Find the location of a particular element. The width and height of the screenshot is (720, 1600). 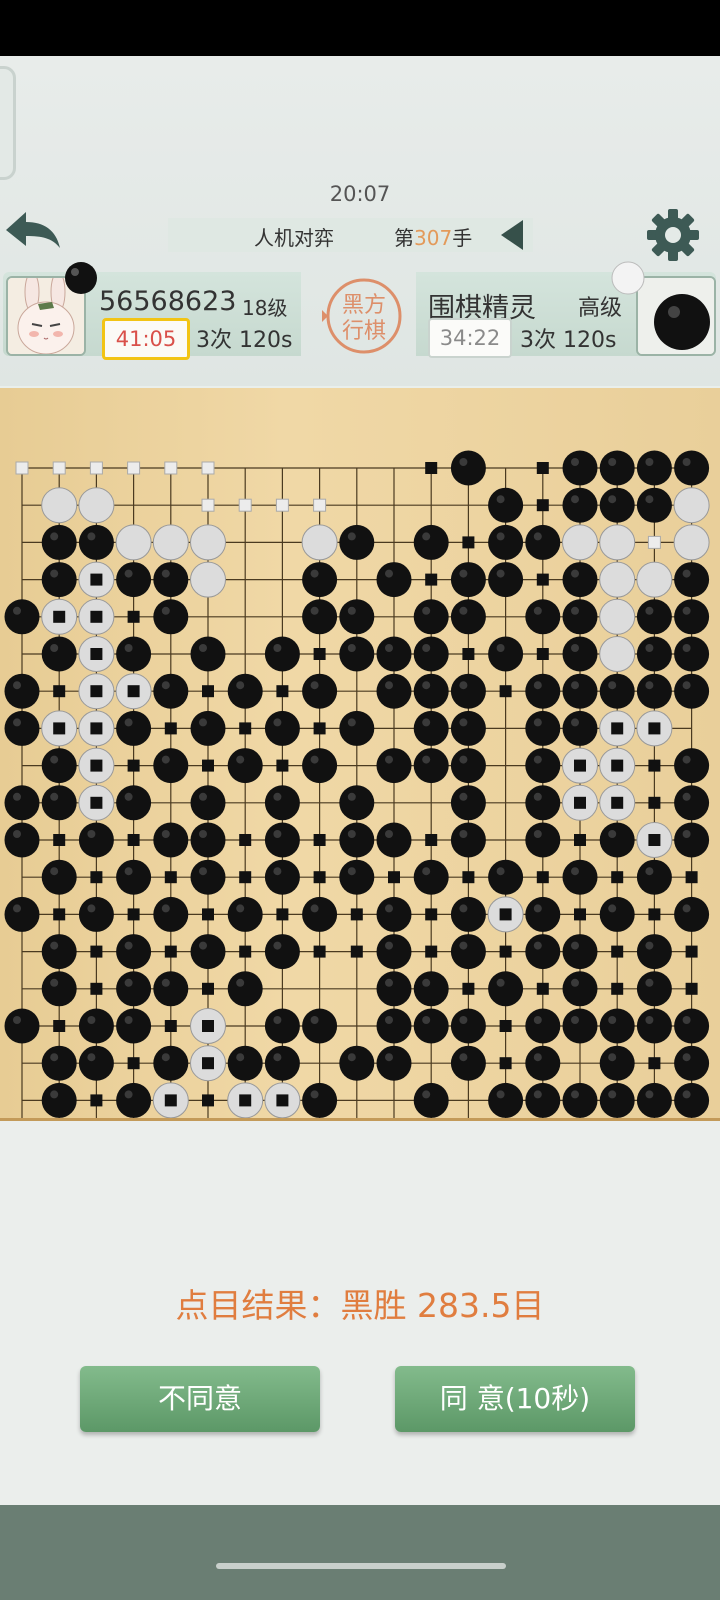

go-stones-avatar-icon is located at coordinates (676, 316).